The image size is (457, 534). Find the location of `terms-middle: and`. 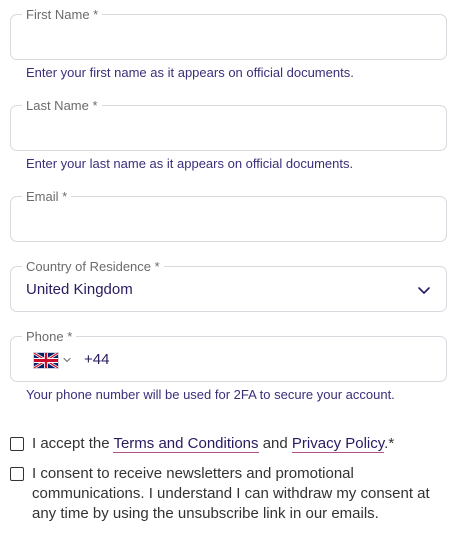

terms-middle: and is located at coordinates (275, 443).